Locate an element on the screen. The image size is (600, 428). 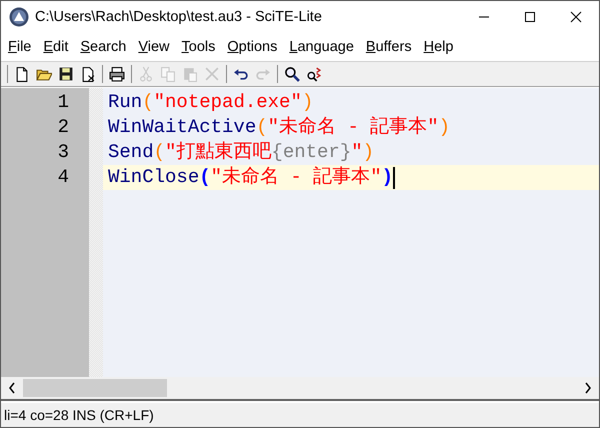
code-line: Run("notepad.exe") is located at coordinates (210, 102).